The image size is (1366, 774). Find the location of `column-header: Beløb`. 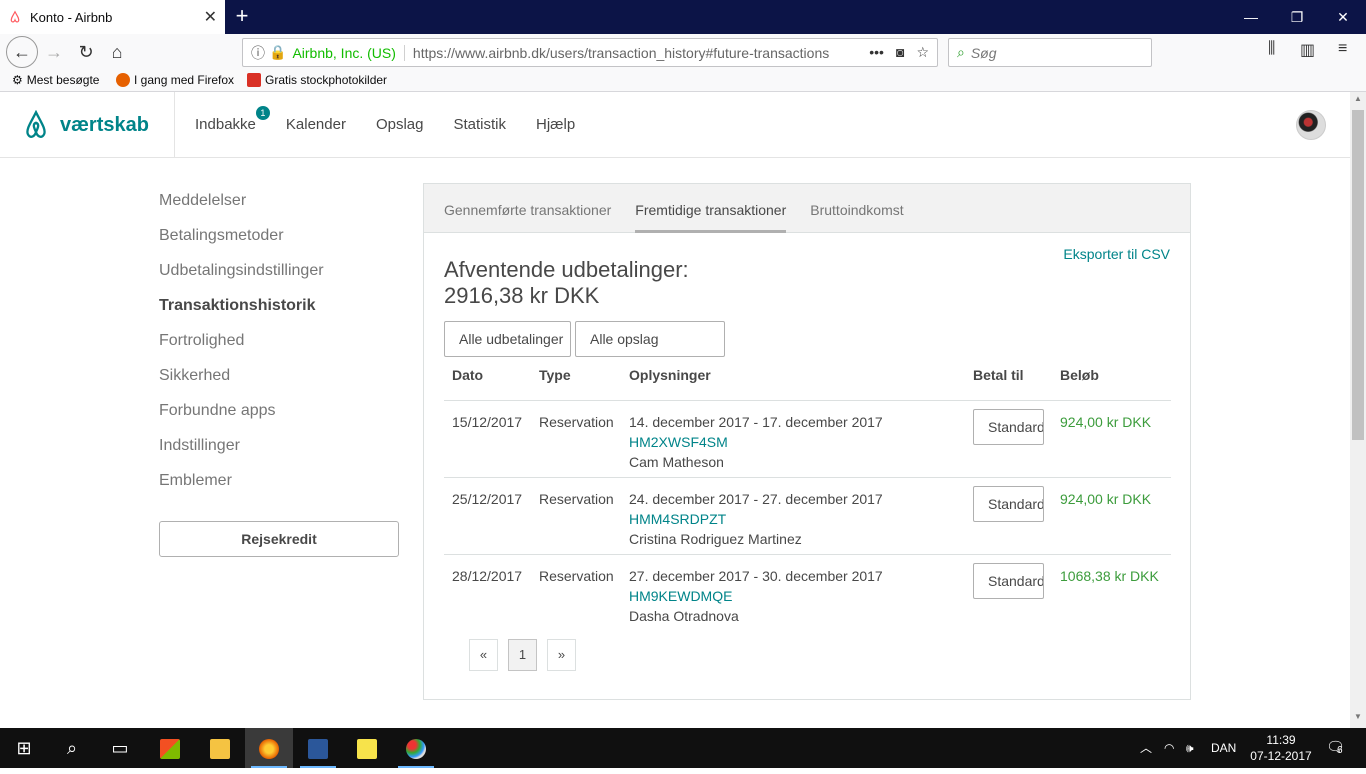

column-header: Beløb is located at coordinates (1079, 375).